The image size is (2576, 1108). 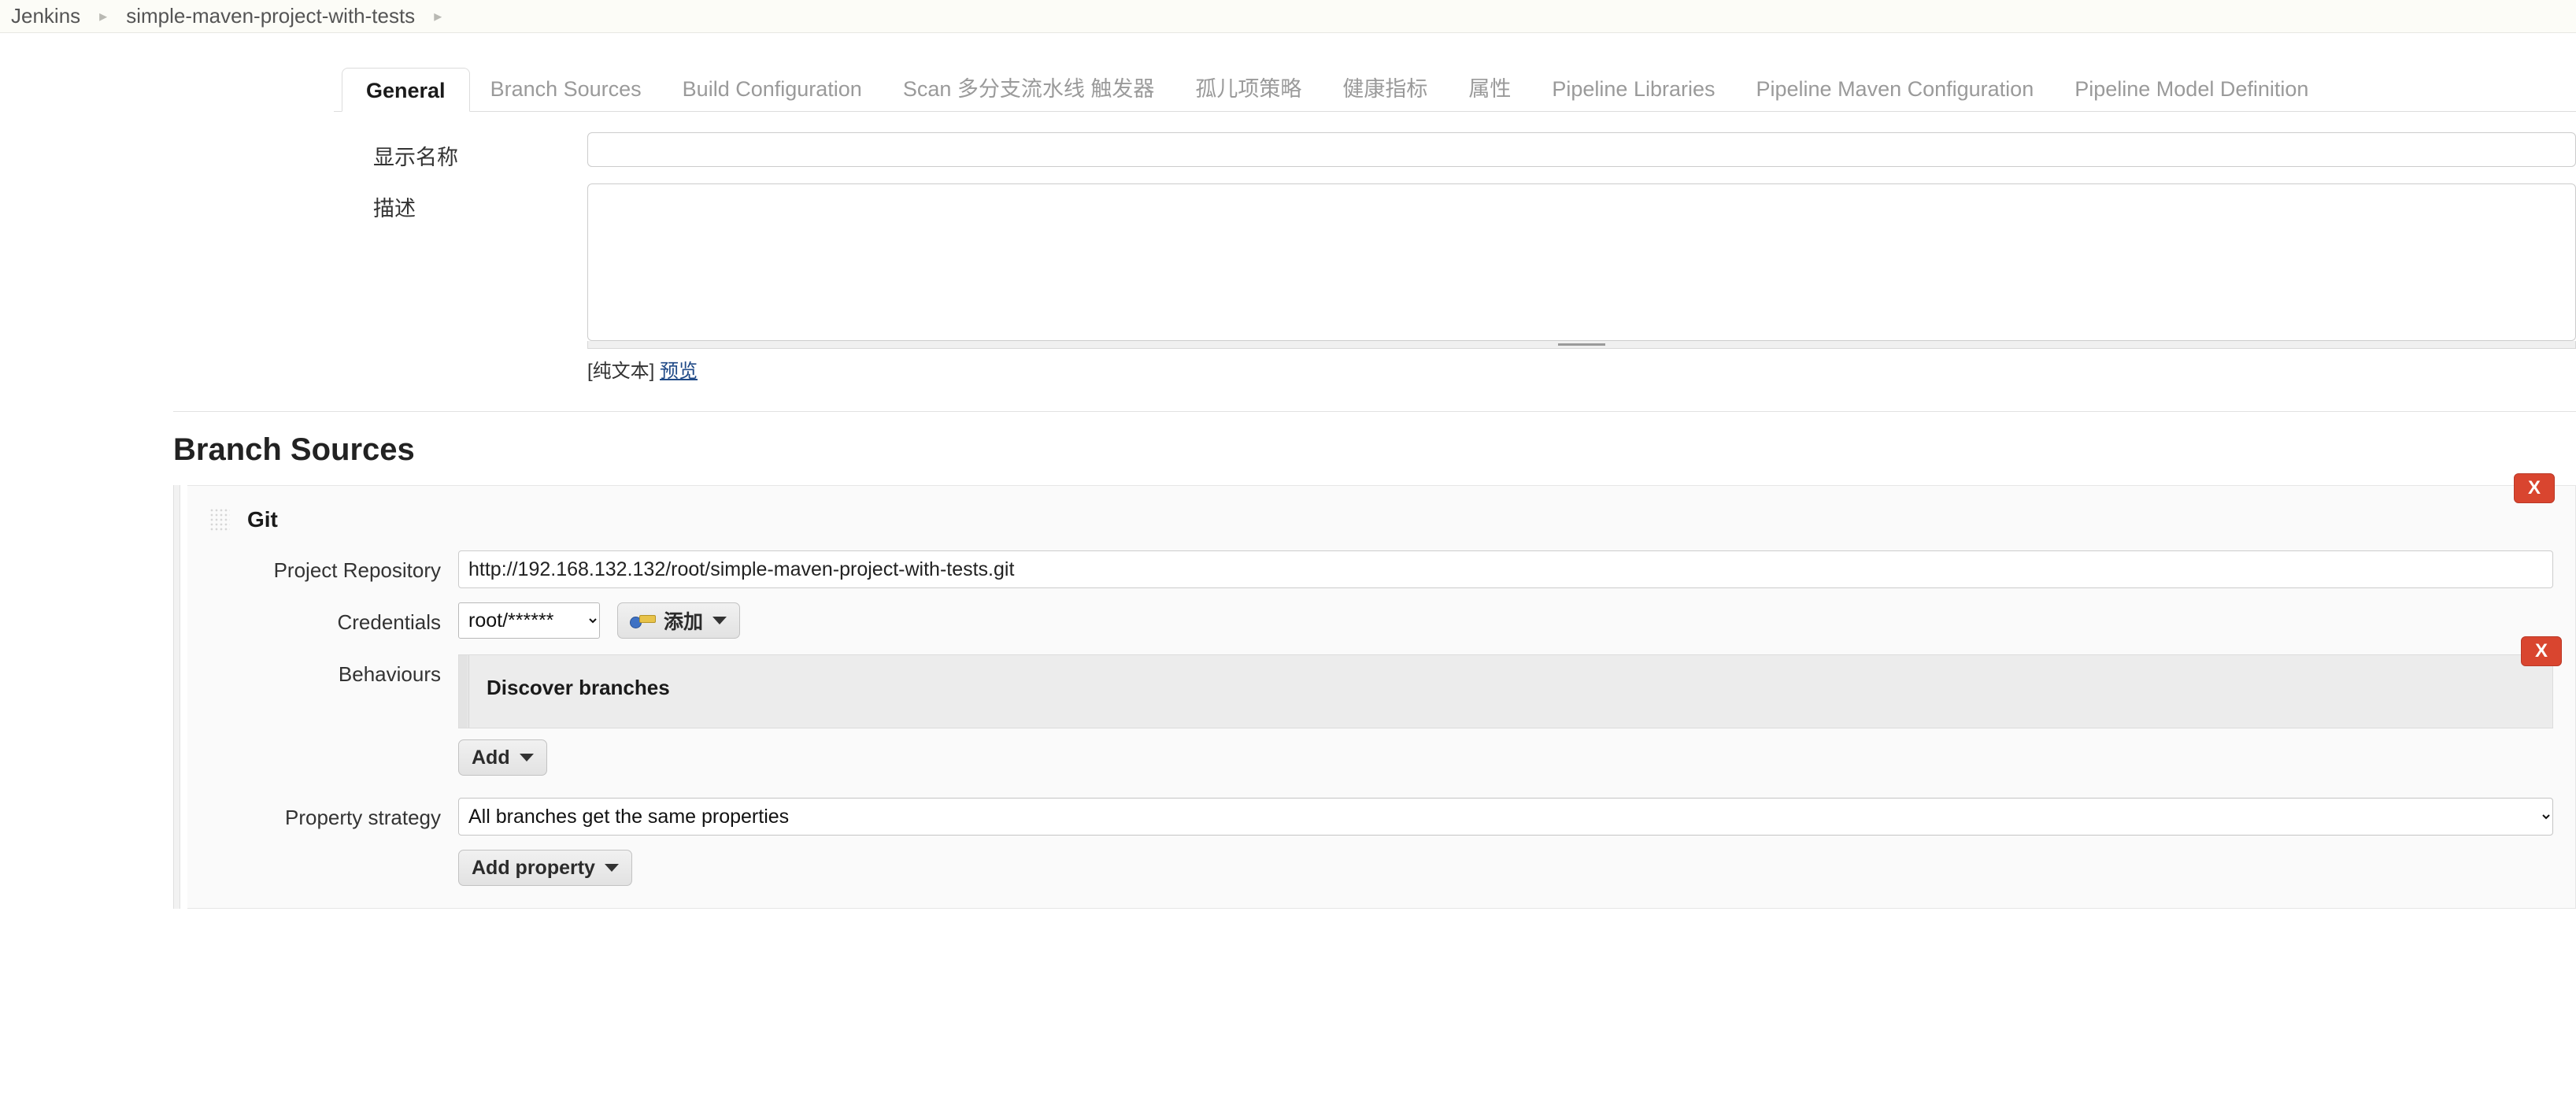 I want to click on project-repository-field-wrap, so click(x=1505, y=569).